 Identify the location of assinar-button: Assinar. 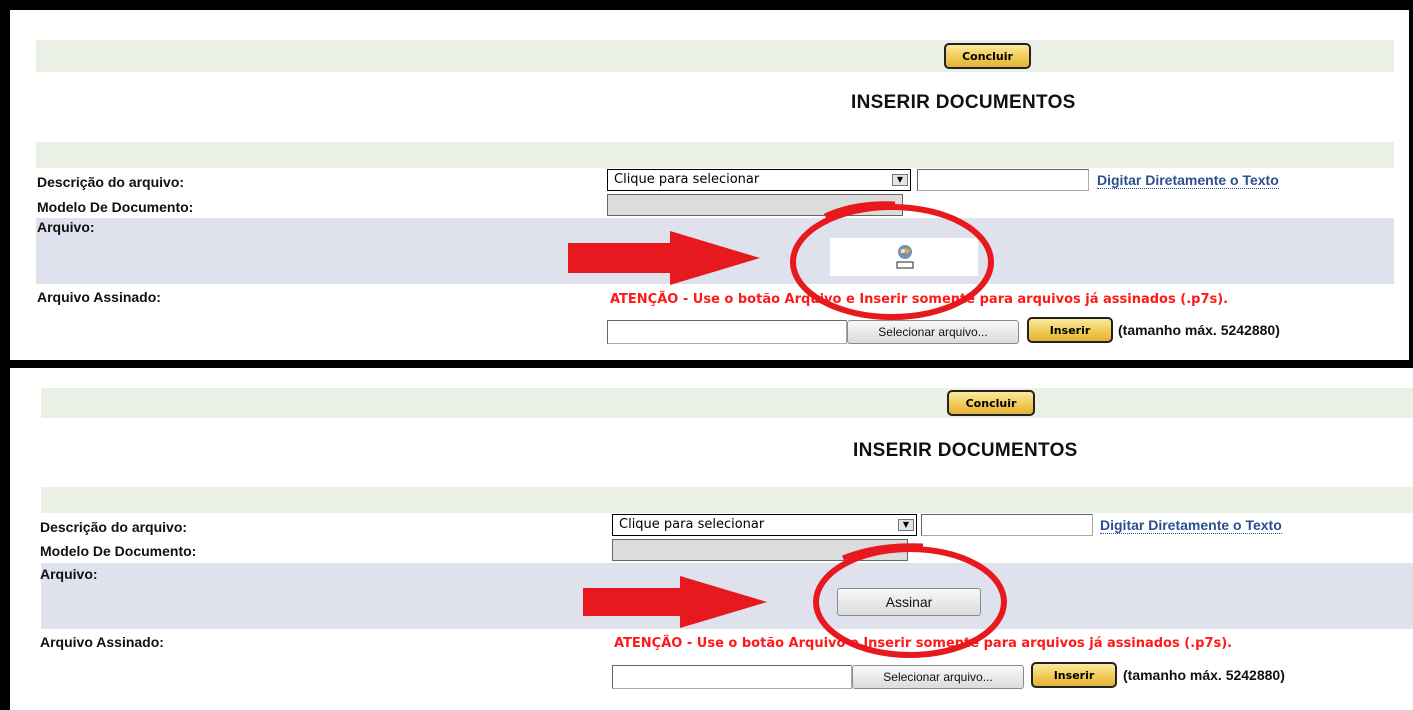
(909, 602).